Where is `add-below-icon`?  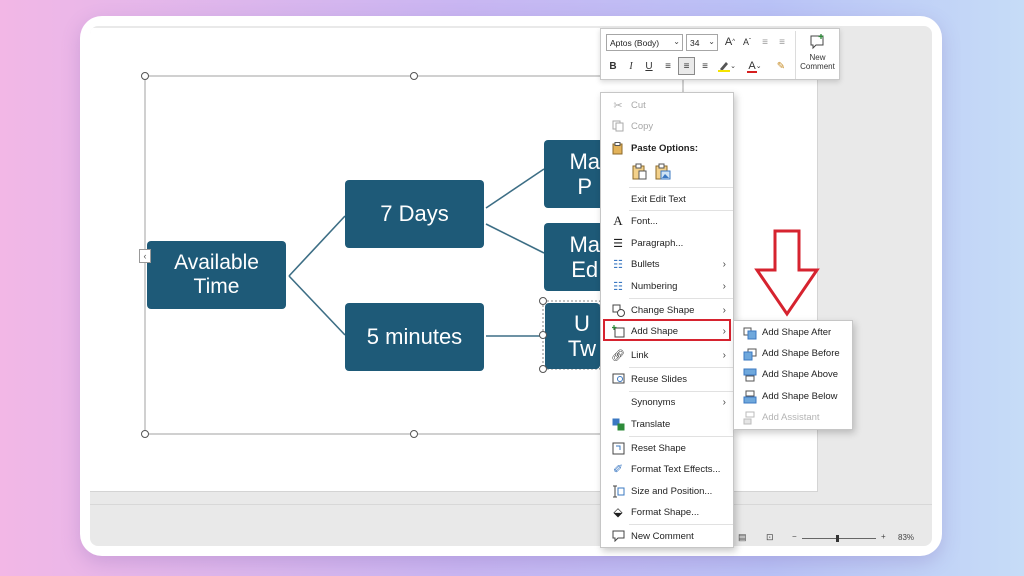
add-below-icon is located at coordinates (750, 396).